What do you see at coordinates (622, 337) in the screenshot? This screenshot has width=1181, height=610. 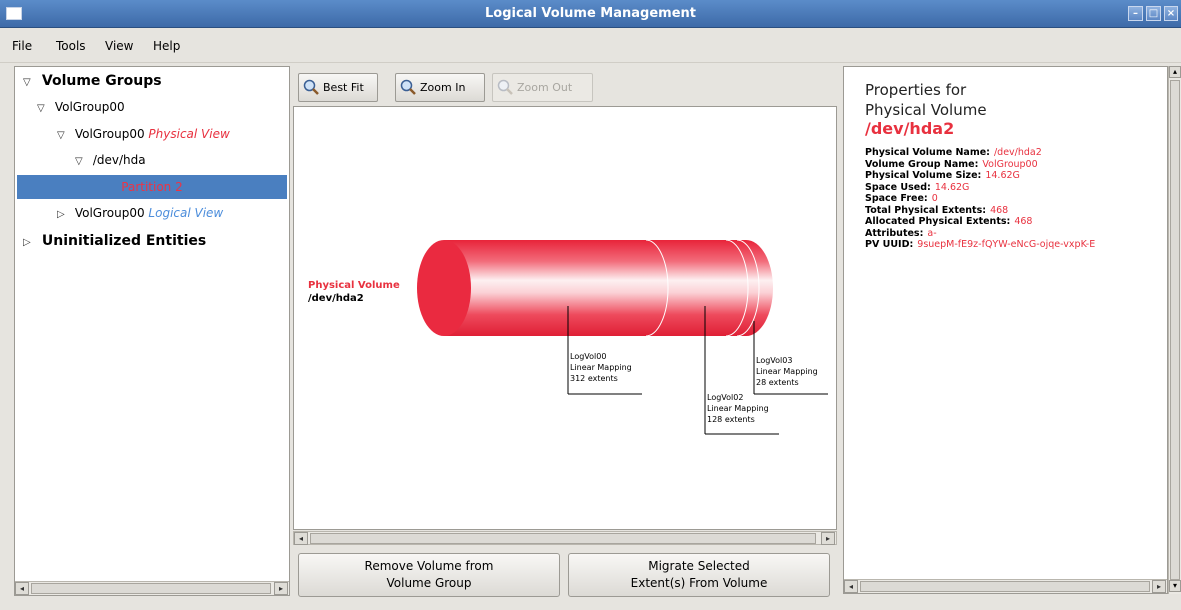 I see `pv-cylinder-graphic` at bounding box center [622, 337].